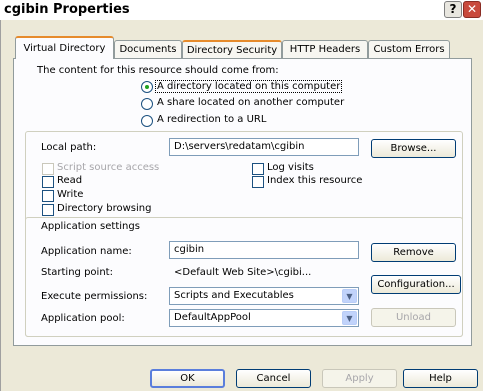  I want to click on unload-button: Unload, so click(413, 317).